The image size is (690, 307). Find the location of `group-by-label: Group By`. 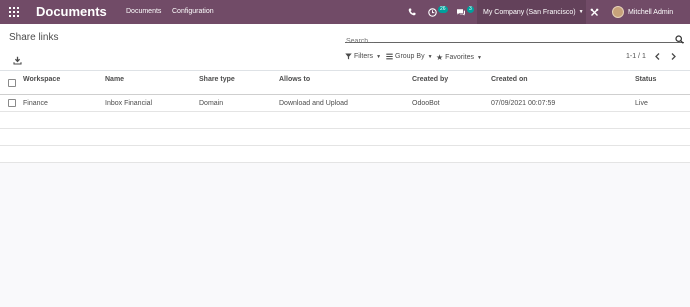

group-by-label: Group By is located at coordinates (410, 56).